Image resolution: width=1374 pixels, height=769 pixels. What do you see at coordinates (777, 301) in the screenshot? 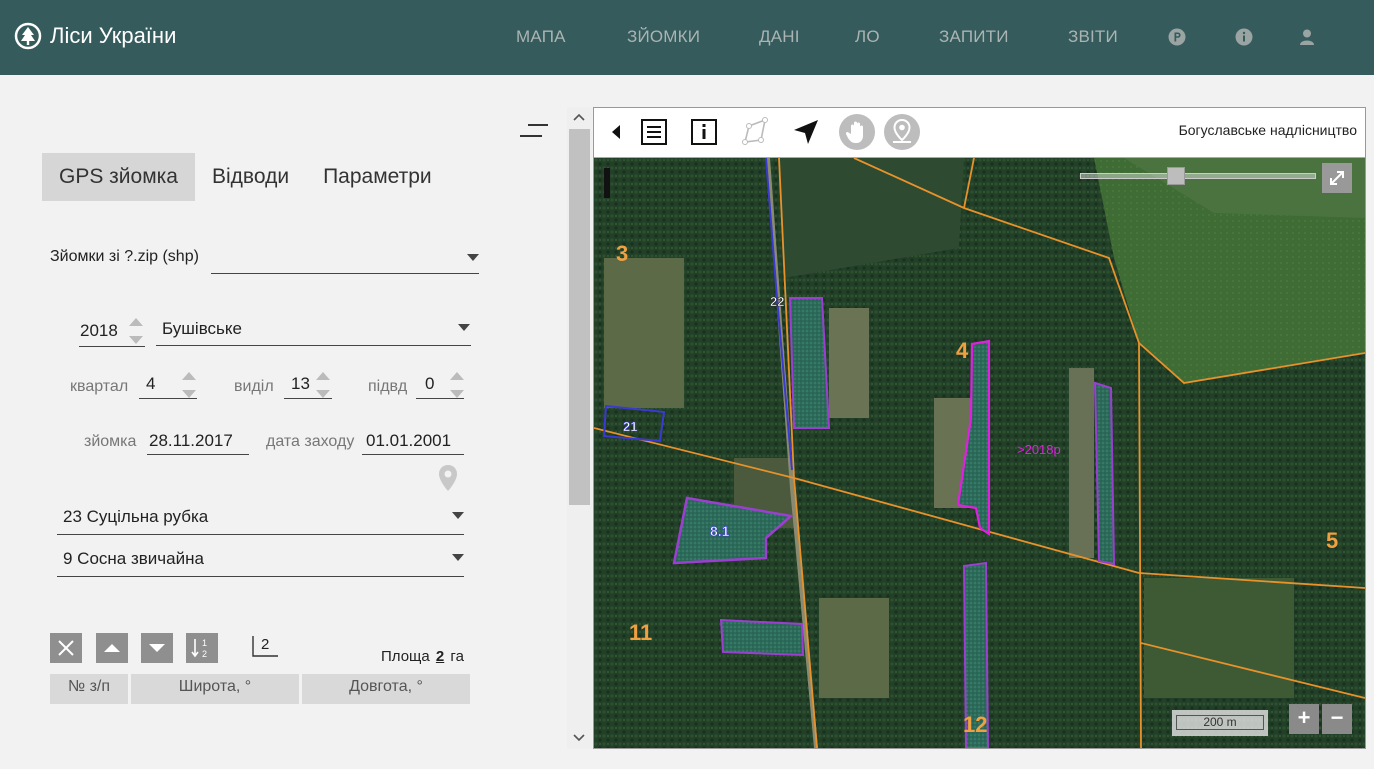
I see `parcel-label-22: 22` at bounding box center [777, 301].